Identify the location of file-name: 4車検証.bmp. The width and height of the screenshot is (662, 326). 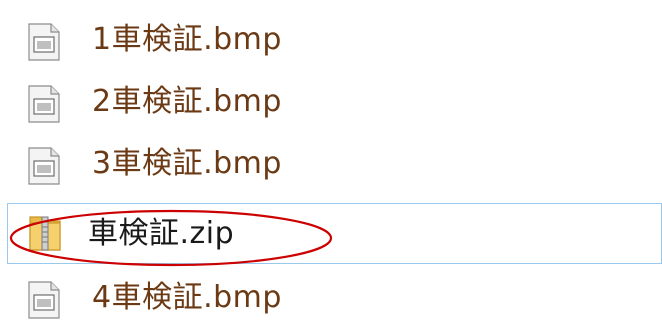
(187, 297).